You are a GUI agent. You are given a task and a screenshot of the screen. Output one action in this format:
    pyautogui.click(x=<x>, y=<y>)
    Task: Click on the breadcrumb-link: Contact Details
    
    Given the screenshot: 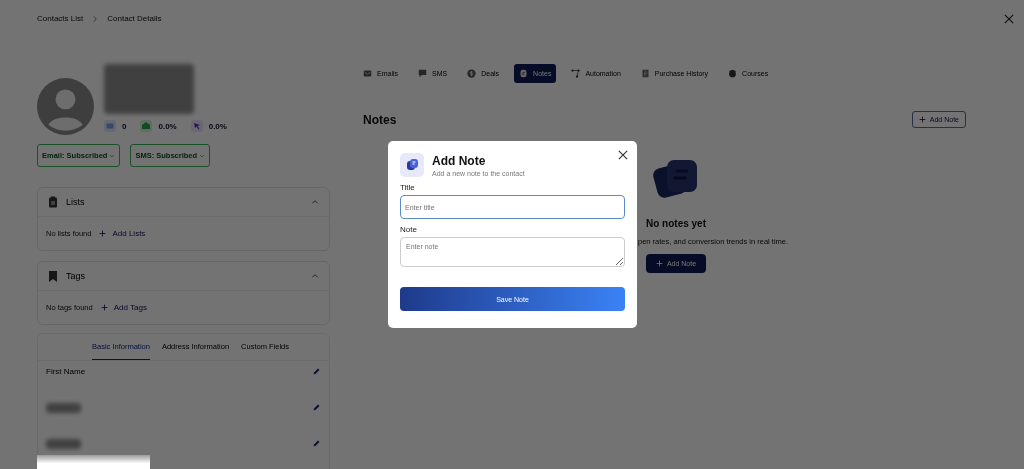 What is the action you would take?
    pyautogui.click(x=134, y=18)
    